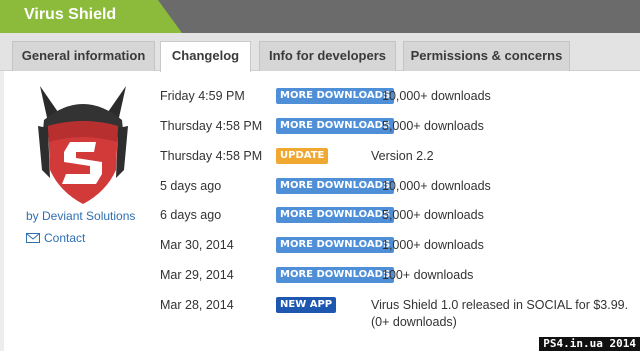 Image resolution: width=640 pixels, height=351 pixels. I want to click on changelog-date: Mar 30, 2014, so click(197, 245).